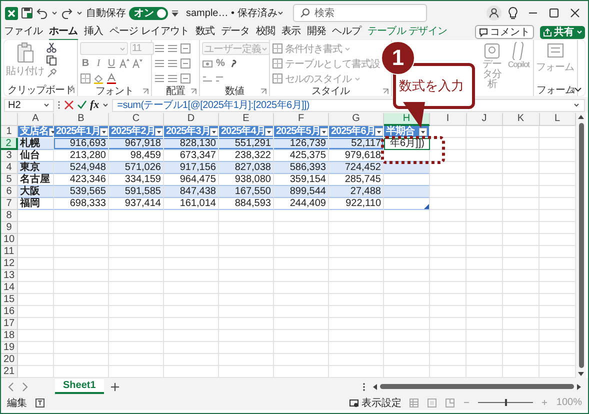 Image resolution: width=589 pixels, height=414 pixels. Describe the element at coordinates (23, 32) in the screenshot. I see `menu-tab: ファイル` at that location.